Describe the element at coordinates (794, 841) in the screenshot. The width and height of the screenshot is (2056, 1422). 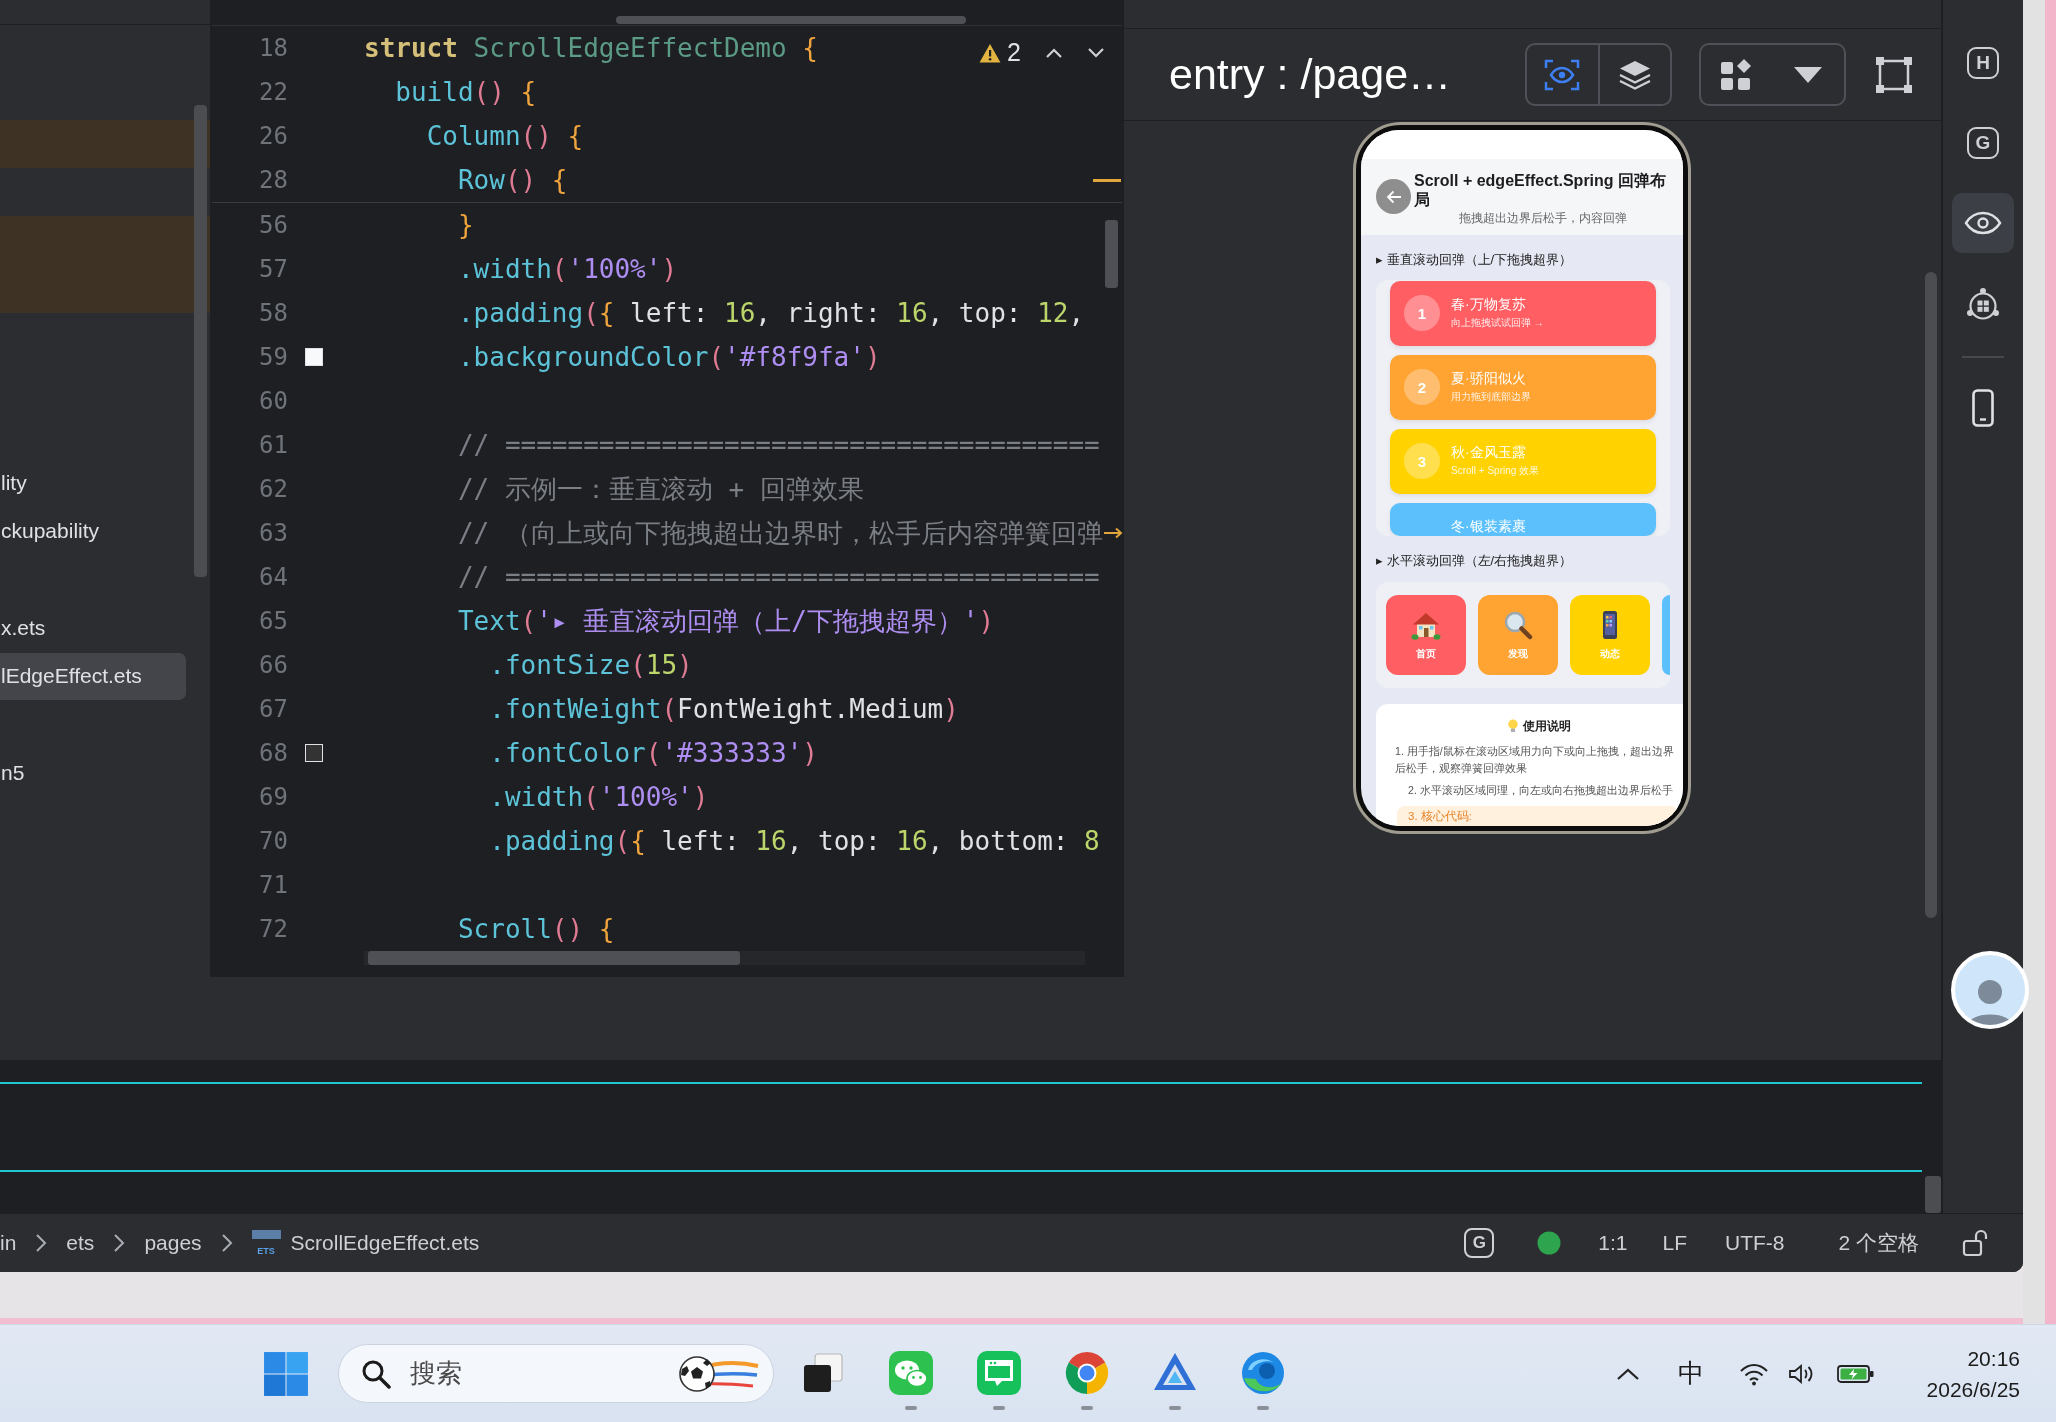
I see `code-line: .padding({ left: 16, top: 16, bottom: 8` at that location.